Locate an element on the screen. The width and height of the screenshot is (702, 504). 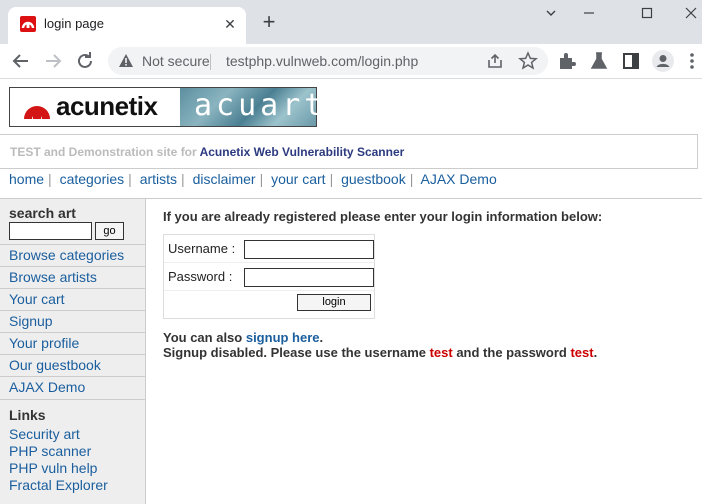
menu-kebab-icon is located at coordinates (691, 61).